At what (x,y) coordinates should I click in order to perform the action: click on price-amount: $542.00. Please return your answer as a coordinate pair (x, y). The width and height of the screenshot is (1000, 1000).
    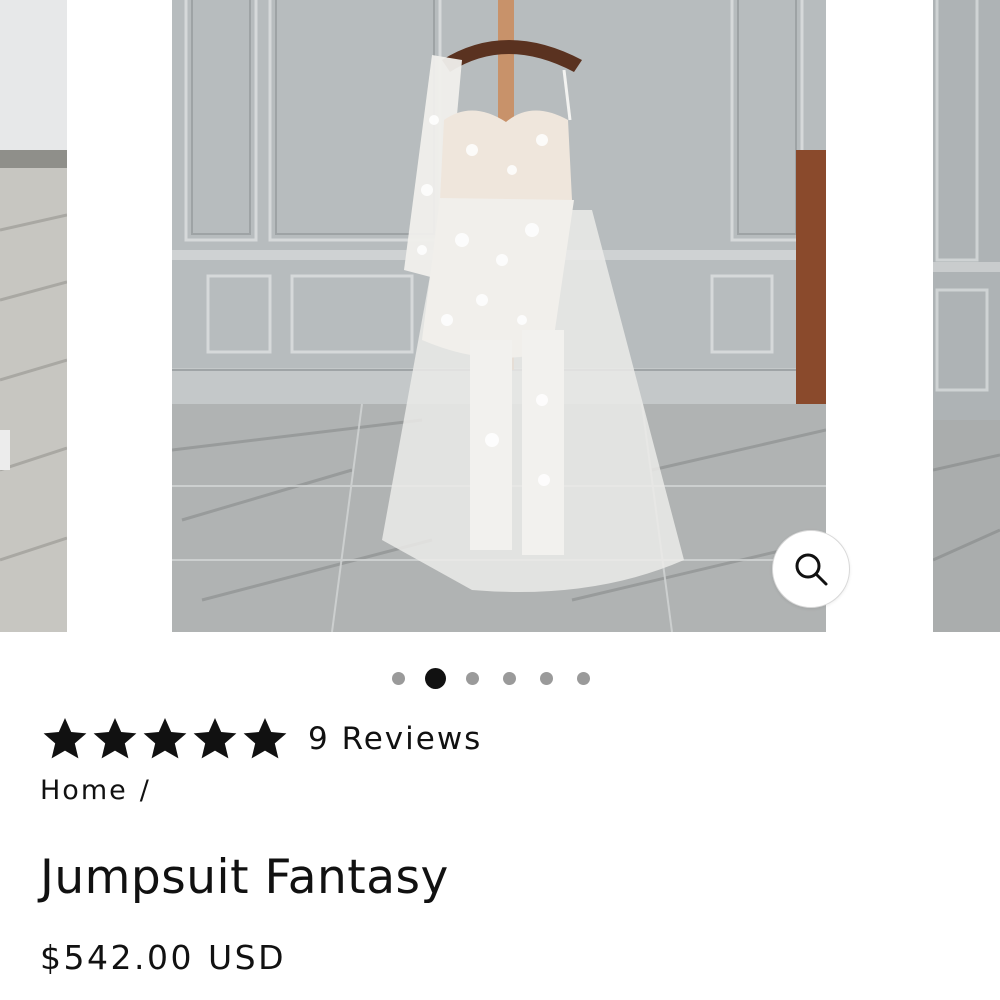
    Looking at the image, I should click on (117, 957).